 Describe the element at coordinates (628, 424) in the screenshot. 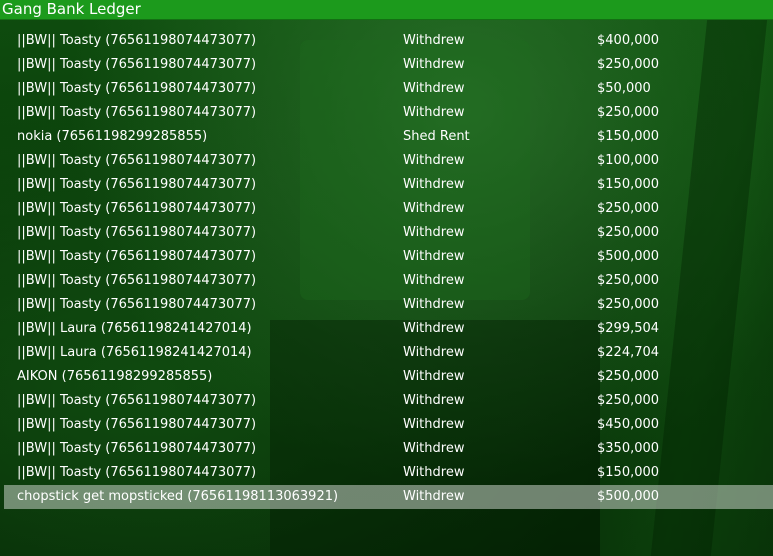

I see `ledger-amount: $450,000` at that location.